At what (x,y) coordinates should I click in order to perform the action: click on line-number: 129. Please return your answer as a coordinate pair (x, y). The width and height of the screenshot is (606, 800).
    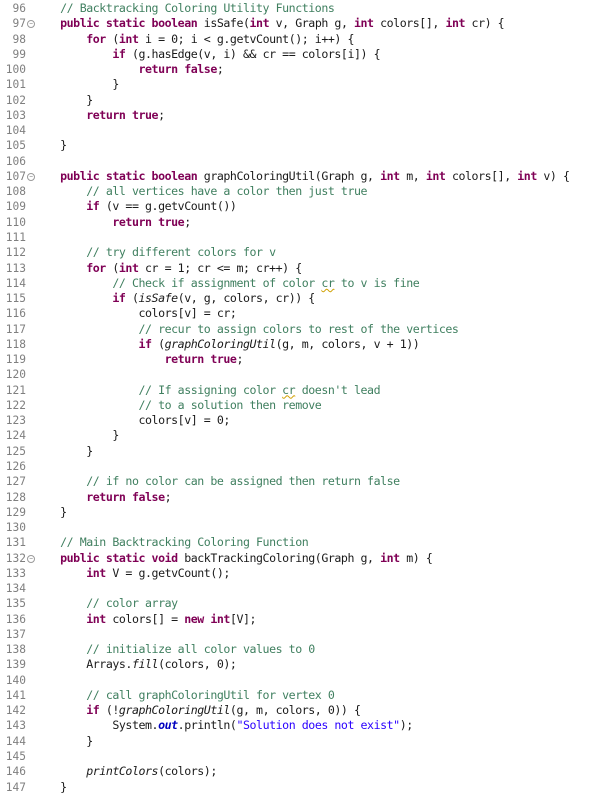
    Looking at the image, I should click on (15, 512).